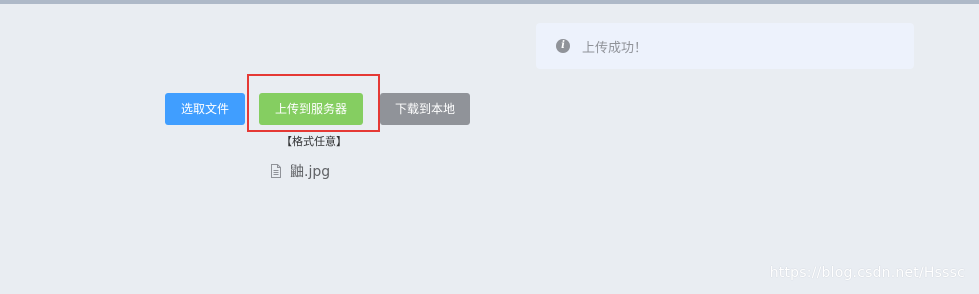 The width and height of the screenshot is (979, 294). Describe the element at coordinates (314, 141) in the screenshot. I see `format-hint: 【格式任意】` at that location.